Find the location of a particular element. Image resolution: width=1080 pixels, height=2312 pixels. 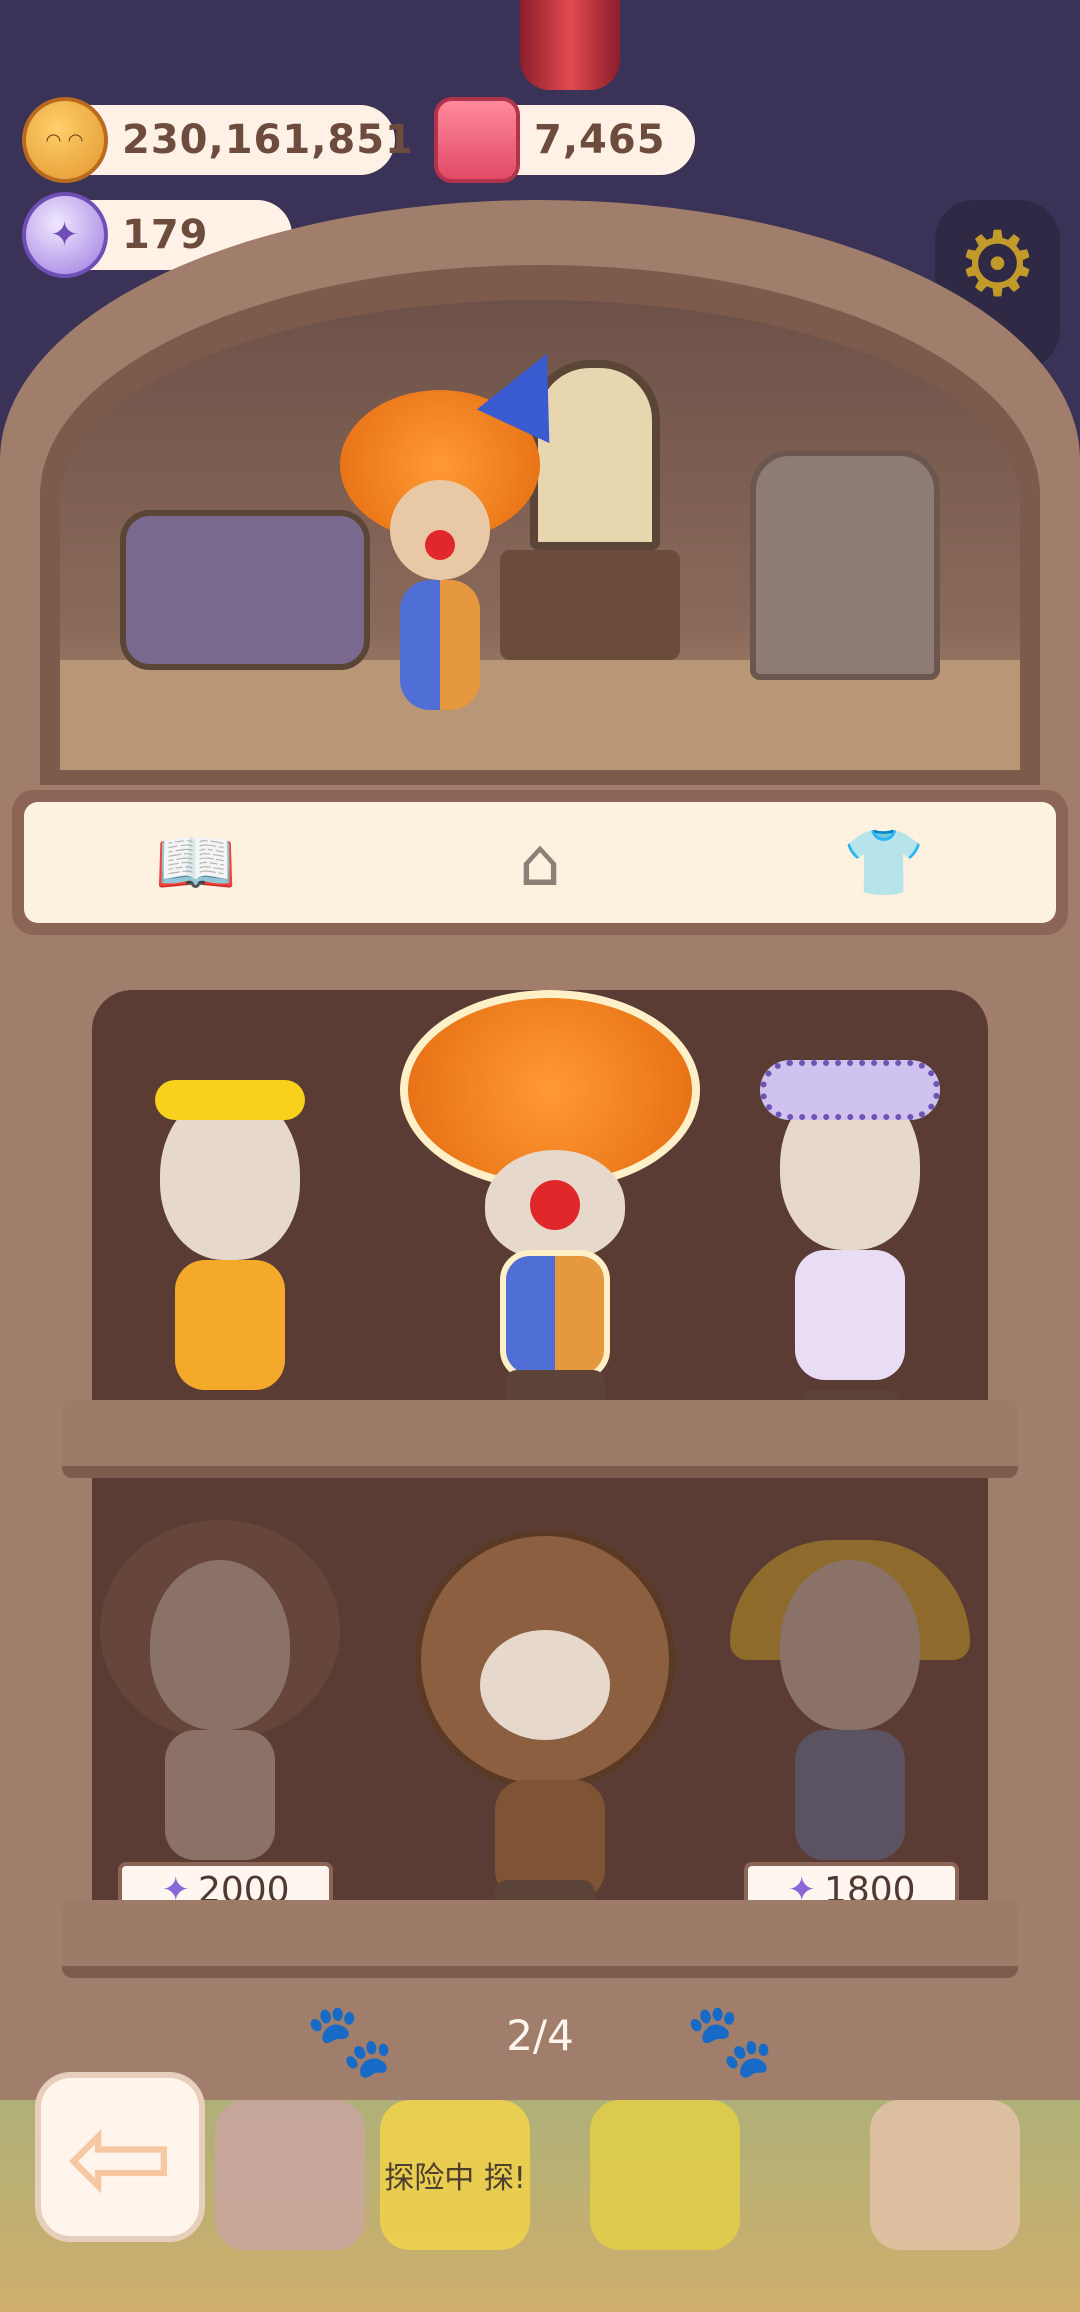

adventure-banner: 探险中 探! is located at coordinates (455, 2175).